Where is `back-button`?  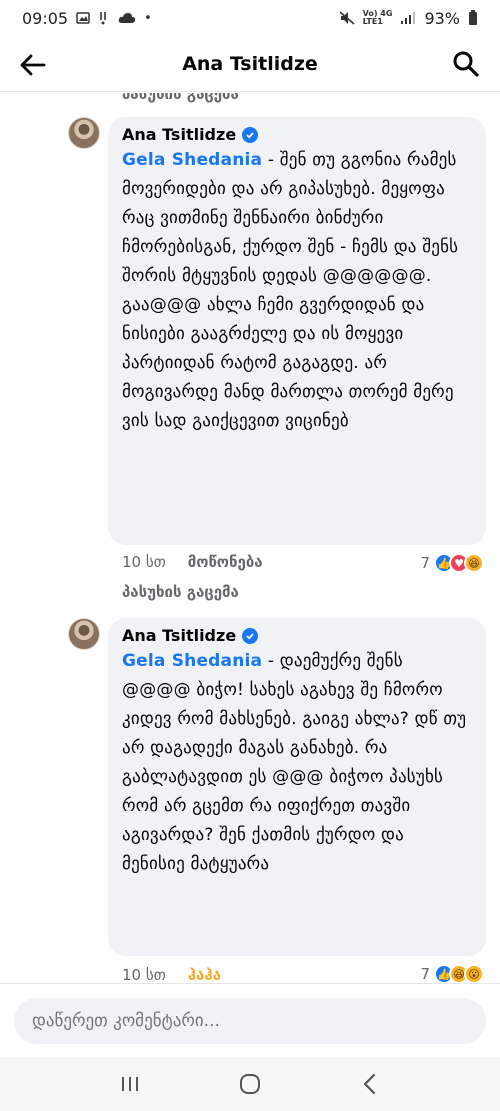 back-button is located at coordinates (33, 65).